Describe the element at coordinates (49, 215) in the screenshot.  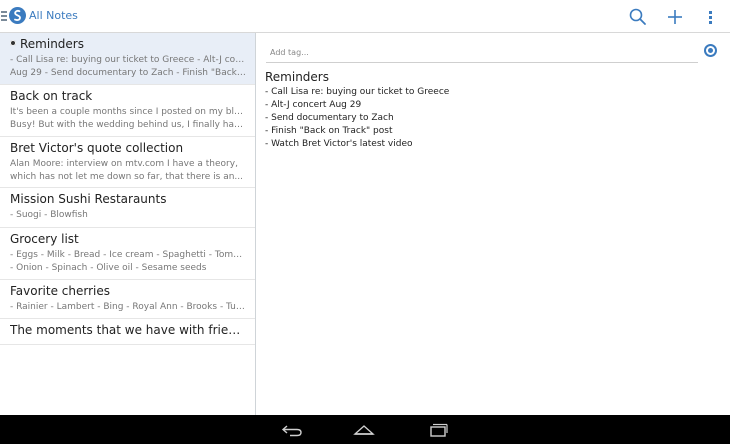
I see `note-preview-line: - Suogi - Blowfish` at that location.